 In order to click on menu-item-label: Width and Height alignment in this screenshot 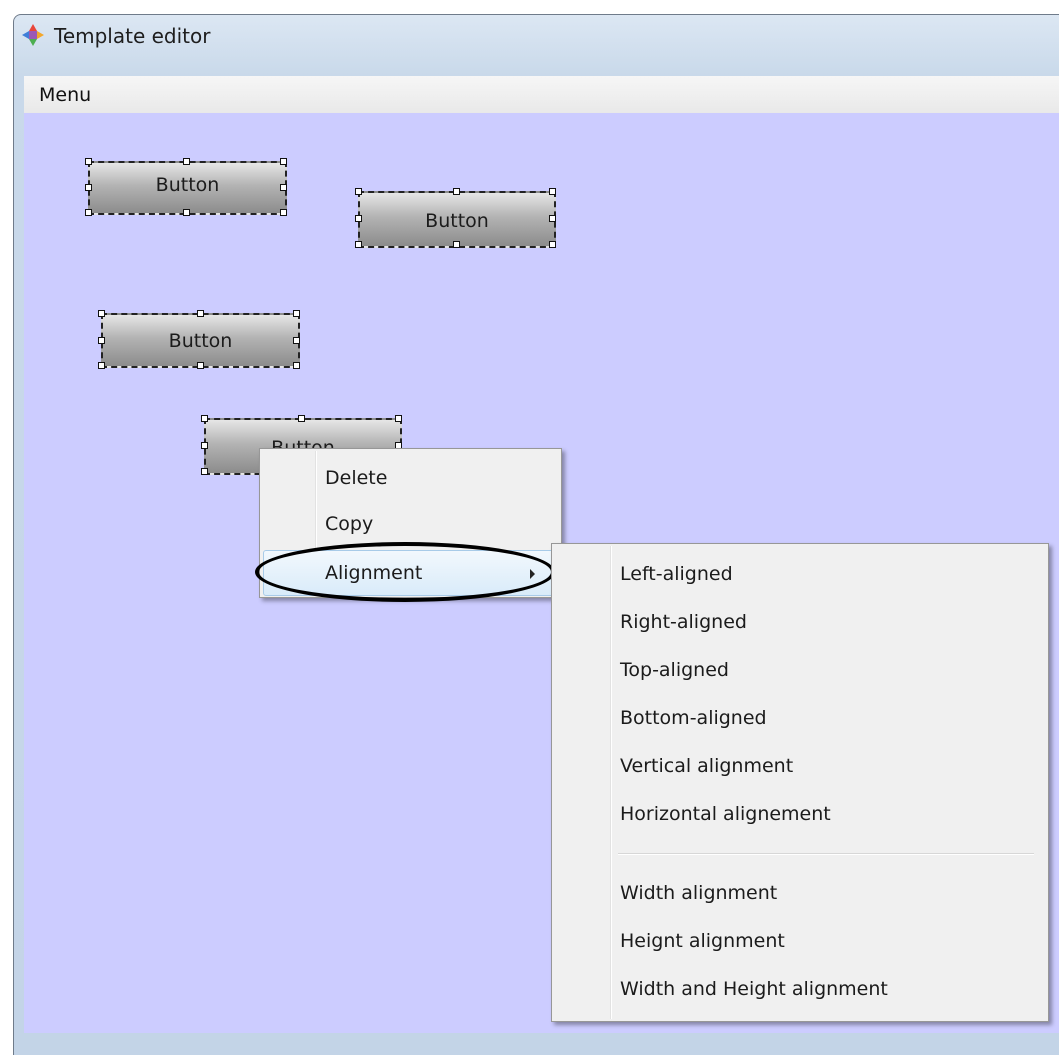, I will do `click(754, 989)`.